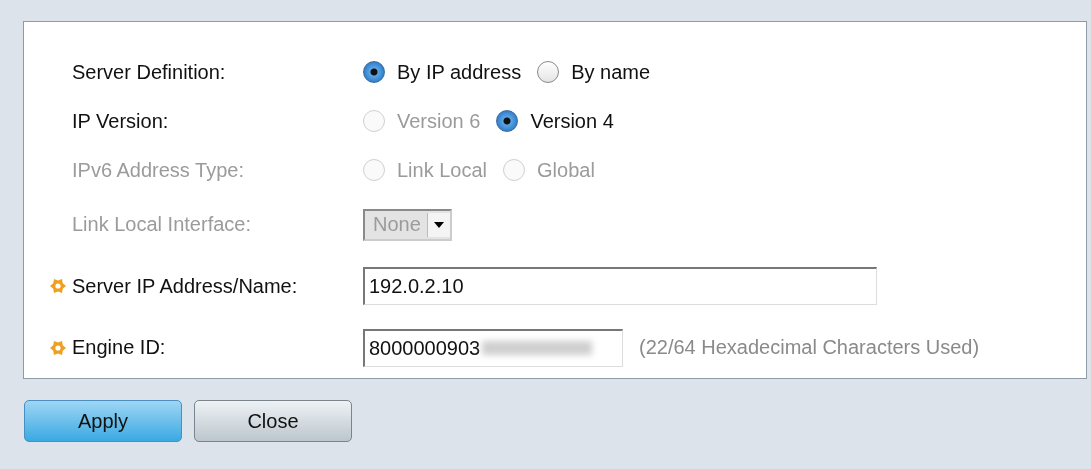 This screenshot has width=1091, height=469. I want to click on option-label: Version 4, so click(572, 121).